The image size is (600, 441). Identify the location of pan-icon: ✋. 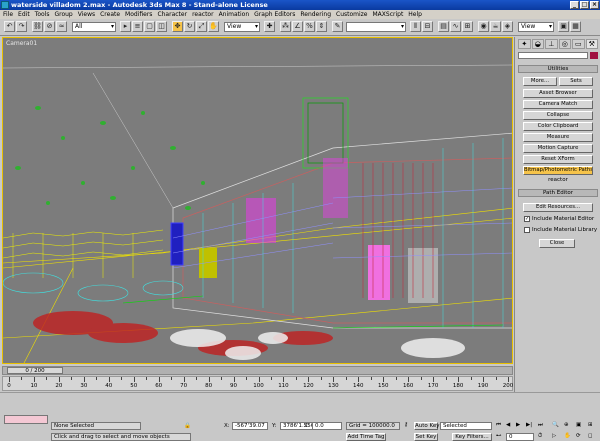
(567, 436).